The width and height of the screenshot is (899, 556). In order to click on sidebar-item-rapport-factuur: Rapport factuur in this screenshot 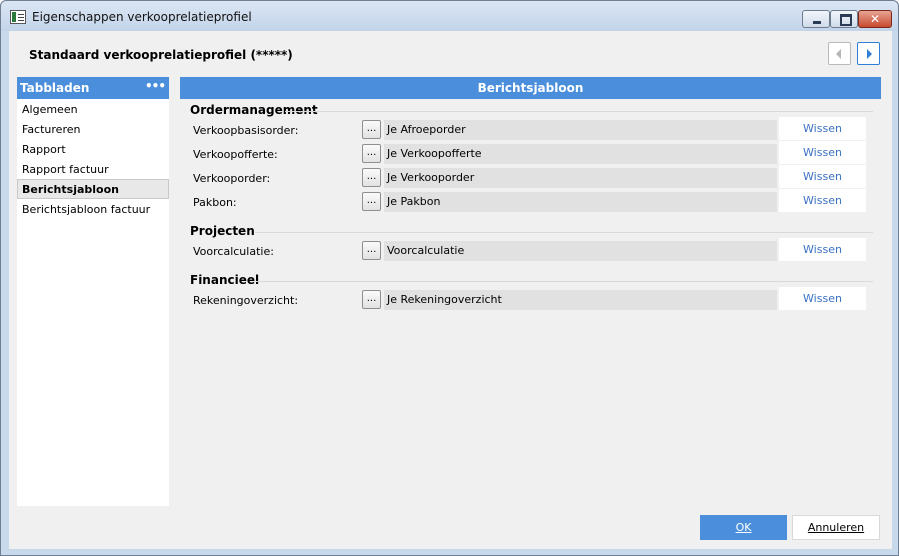, I will do `click(93, 169)`.